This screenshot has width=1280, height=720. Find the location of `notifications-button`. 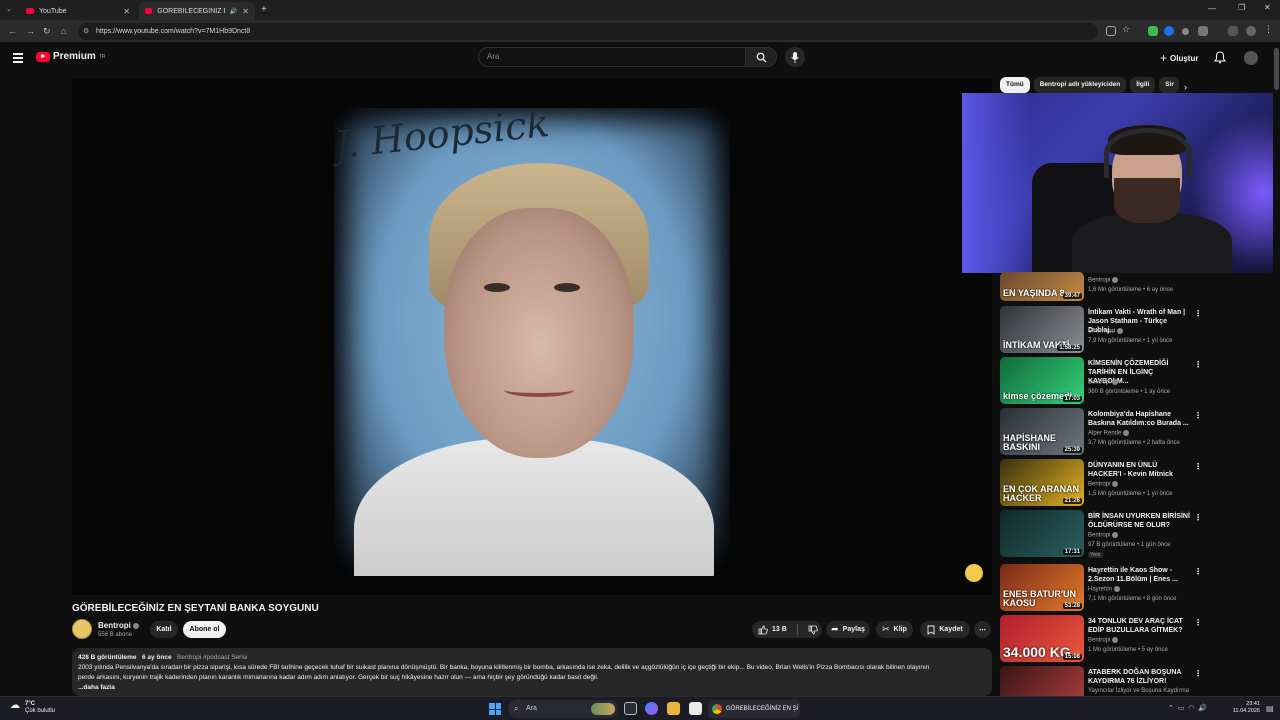

notifications-button is located at coordinates (1220, 60).